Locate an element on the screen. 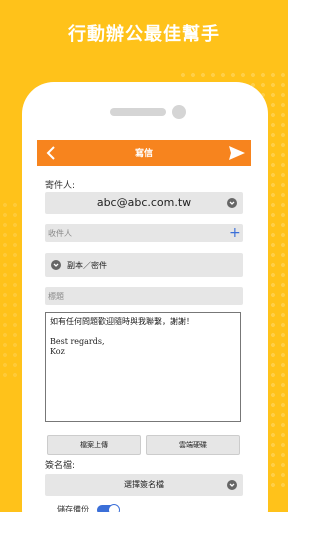 This screenshot has width=320, height=542. cc-label: 副本／密件 is located at coordinates (87, 265).